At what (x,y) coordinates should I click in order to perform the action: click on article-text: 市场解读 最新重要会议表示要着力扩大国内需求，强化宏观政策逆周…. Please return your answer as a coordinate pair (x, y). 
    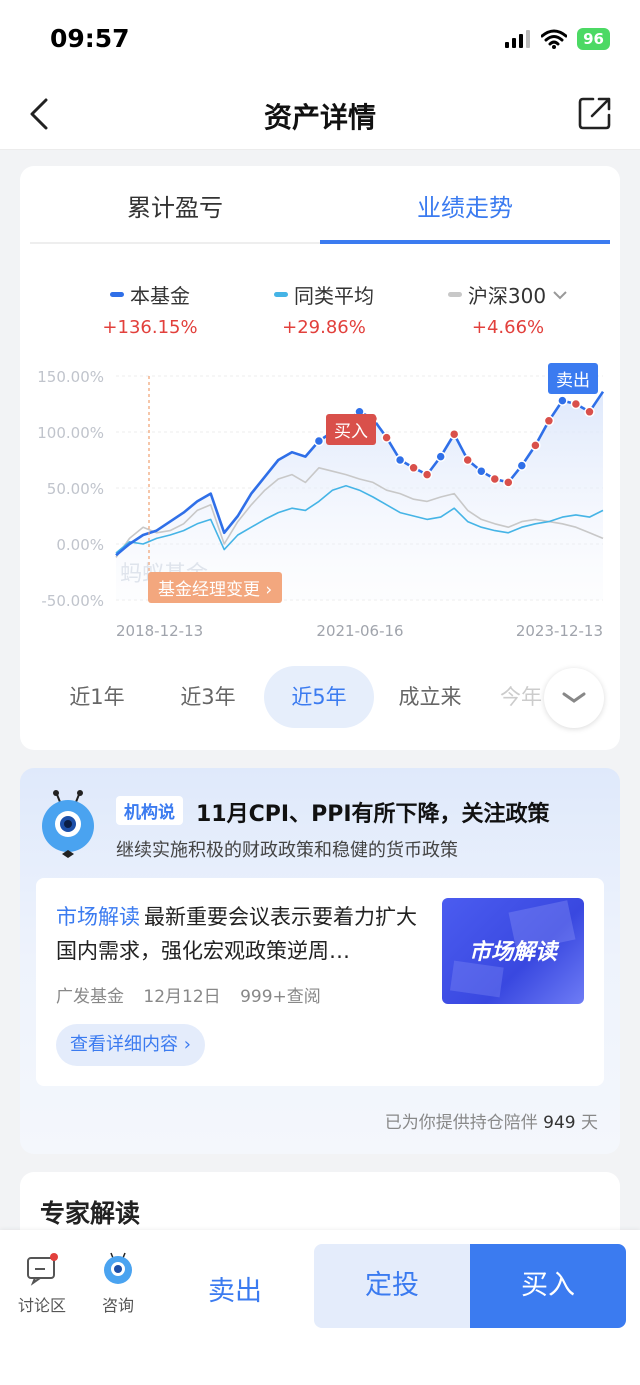
    Looking at the image, I should click on (241, 934).